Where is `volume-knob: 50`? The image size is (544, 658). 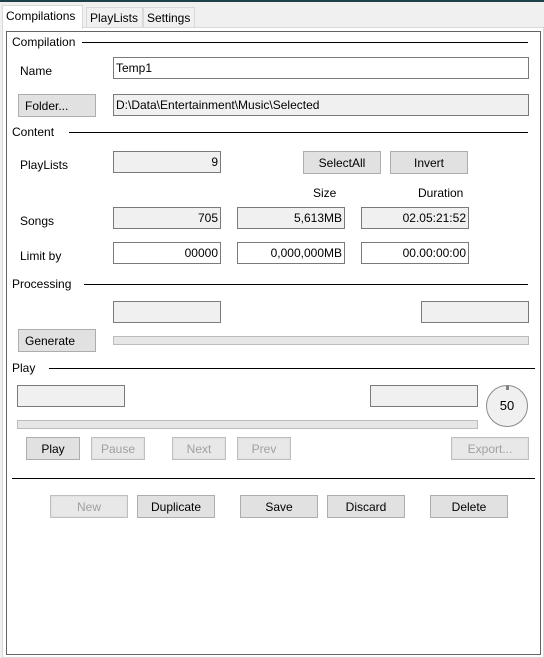 volume-knob: 50 is located at coordinates (507, 406).